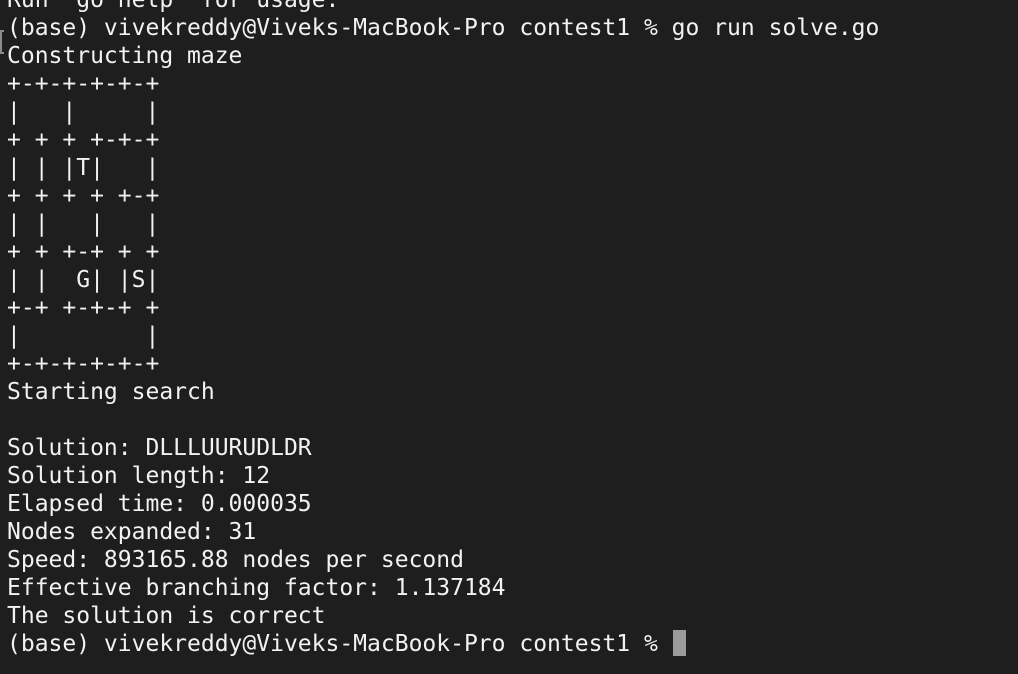  I want to click on maze-row: +-+ +-+-+ +, so click(83, 308).